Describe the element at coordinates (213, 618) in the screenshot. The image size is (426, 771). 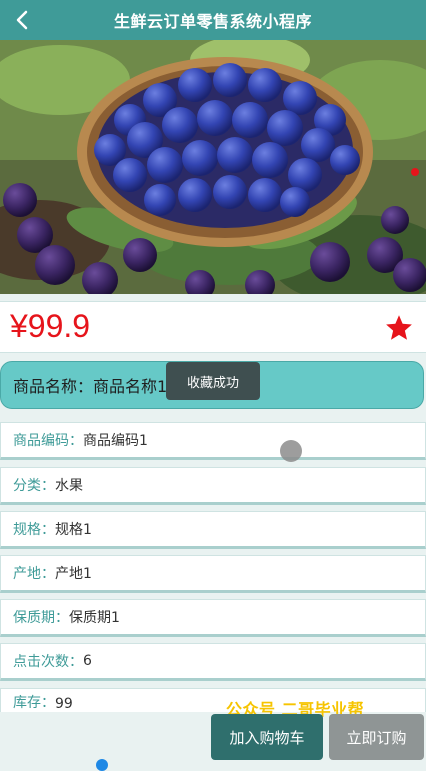
I see `detail-row-shelf-life: 保质期： 保质期1` at that location.